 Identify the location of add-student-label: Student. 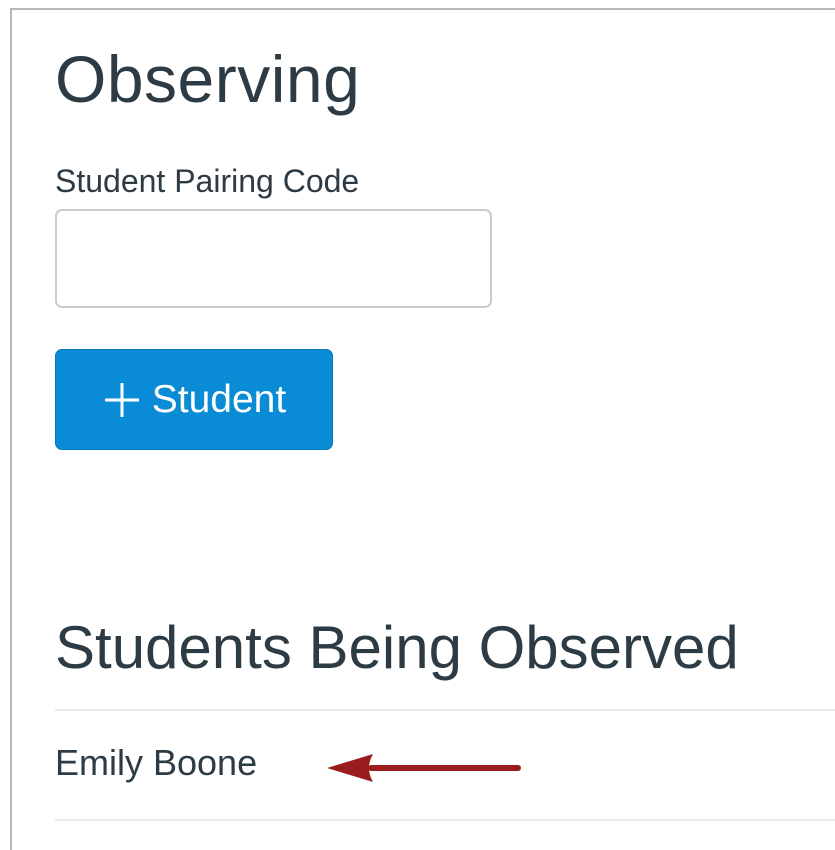
(219, 399).